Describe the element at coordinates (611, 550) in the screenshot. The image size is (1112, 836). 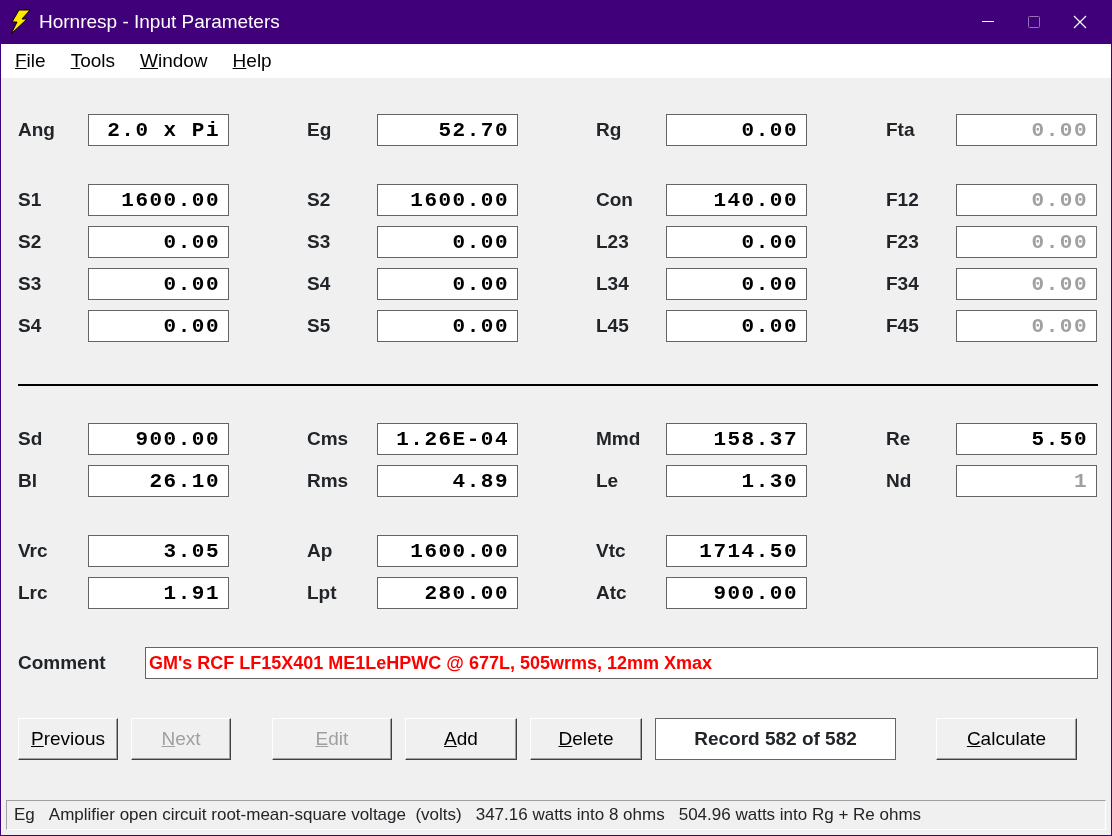
I see `field-label: Vtc` at that location.